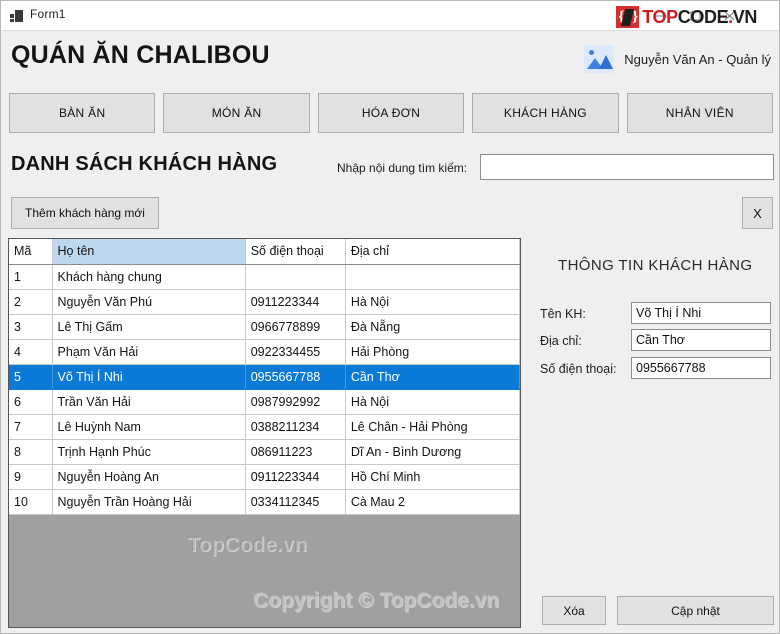 The height and width of the screenshot is (634, 780). I want to click on cell-diachi: Hồ Chí Minh, so click(432, 477).